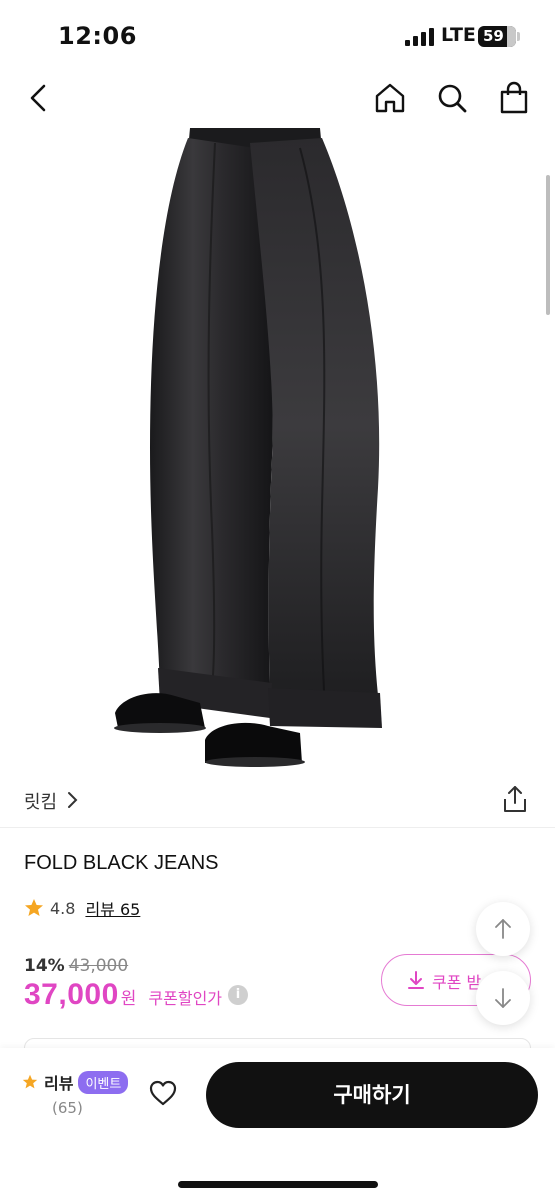 This screenshot has width=555, height=1200. What do you see at coordinates (514, 98) in the screenshot?
I see `shopping-bag-icon` at bounding box center [514, 98].